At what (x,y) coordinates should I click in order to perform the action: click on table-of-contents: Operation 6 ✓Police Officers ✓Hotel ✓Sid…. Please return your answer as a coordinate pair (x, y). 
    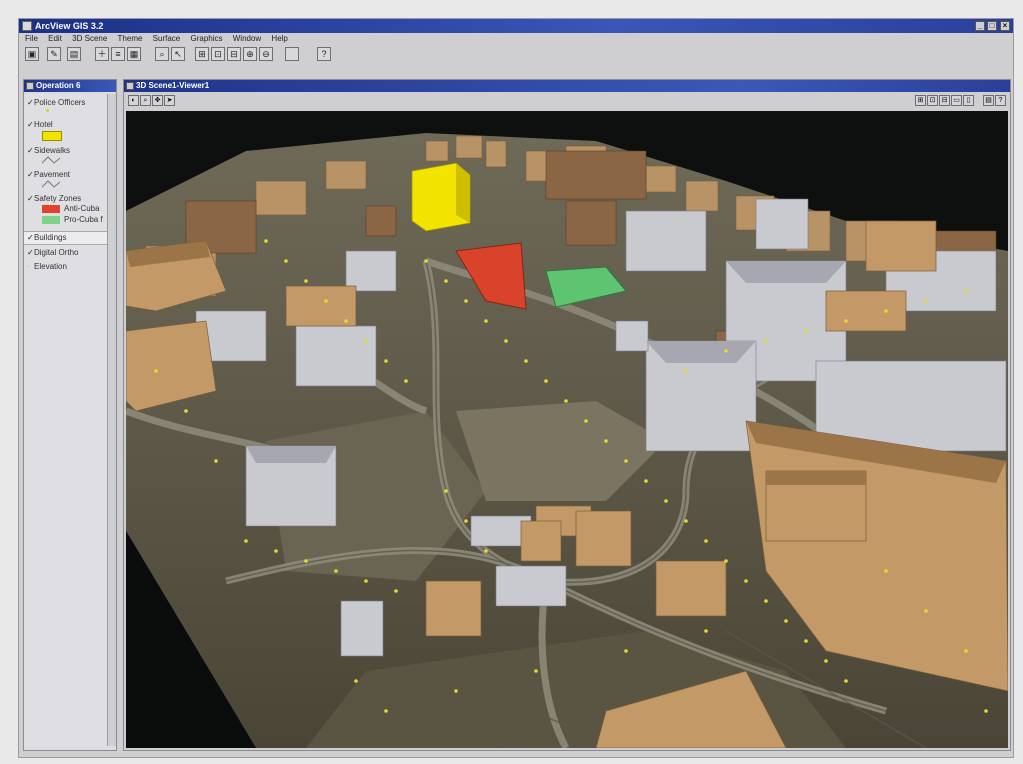
    Looking at the image, I should click on (70, 415).